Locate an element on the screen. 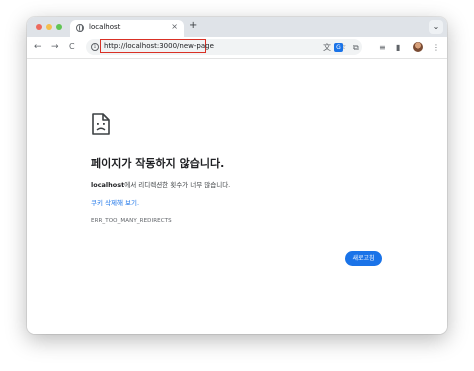 This screenshot has height=371, width=474. address-bar: i http://localhost:3000/new-page 文 ☆ is located at coordinates (224, 47).